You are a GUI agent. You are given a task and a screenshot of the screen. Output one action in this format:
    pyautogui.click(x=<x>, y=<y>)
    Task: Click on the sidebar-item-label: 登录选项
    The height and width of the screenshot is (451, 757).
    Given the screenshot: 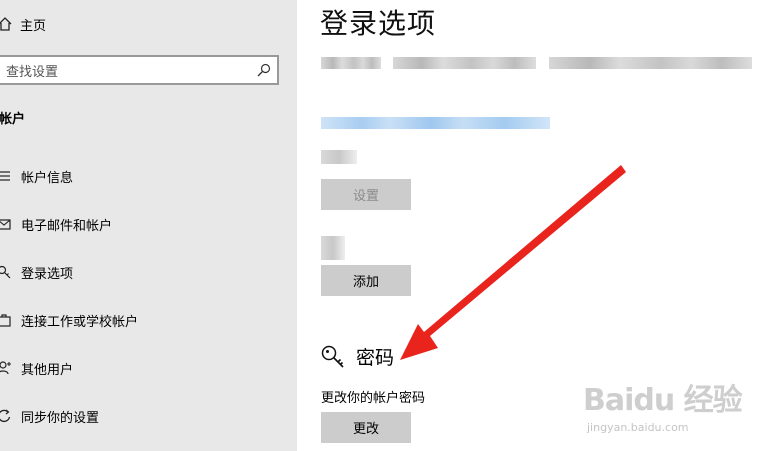 What is the action you would take?
    pyautogui.click(x=47, y=274)
    